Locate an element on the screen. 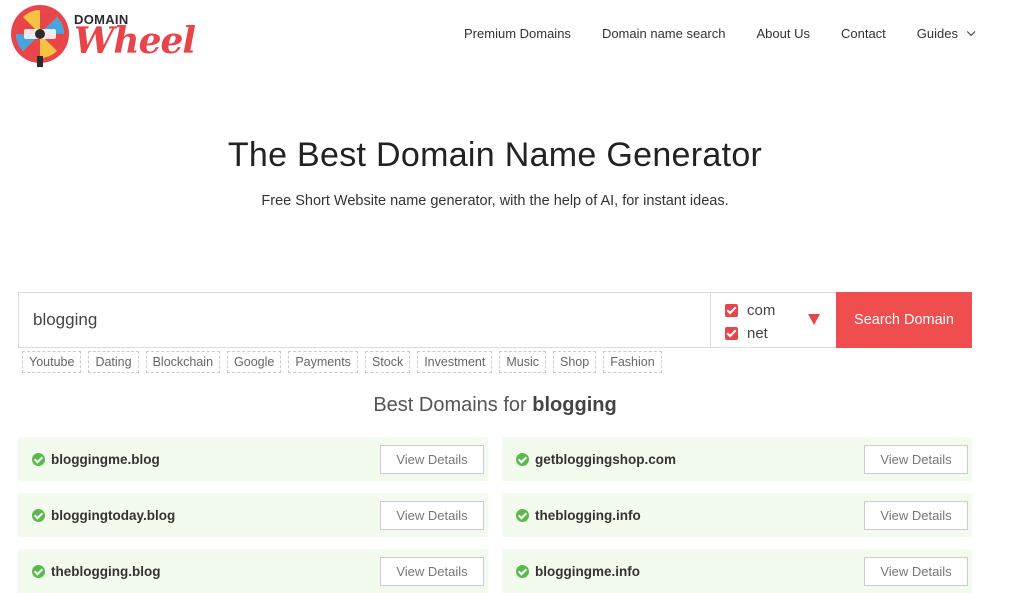 The width and height of the screenshot is (1024, 593). result-item: getbloggingshop.com View Details is located at coordinates (737, 459).